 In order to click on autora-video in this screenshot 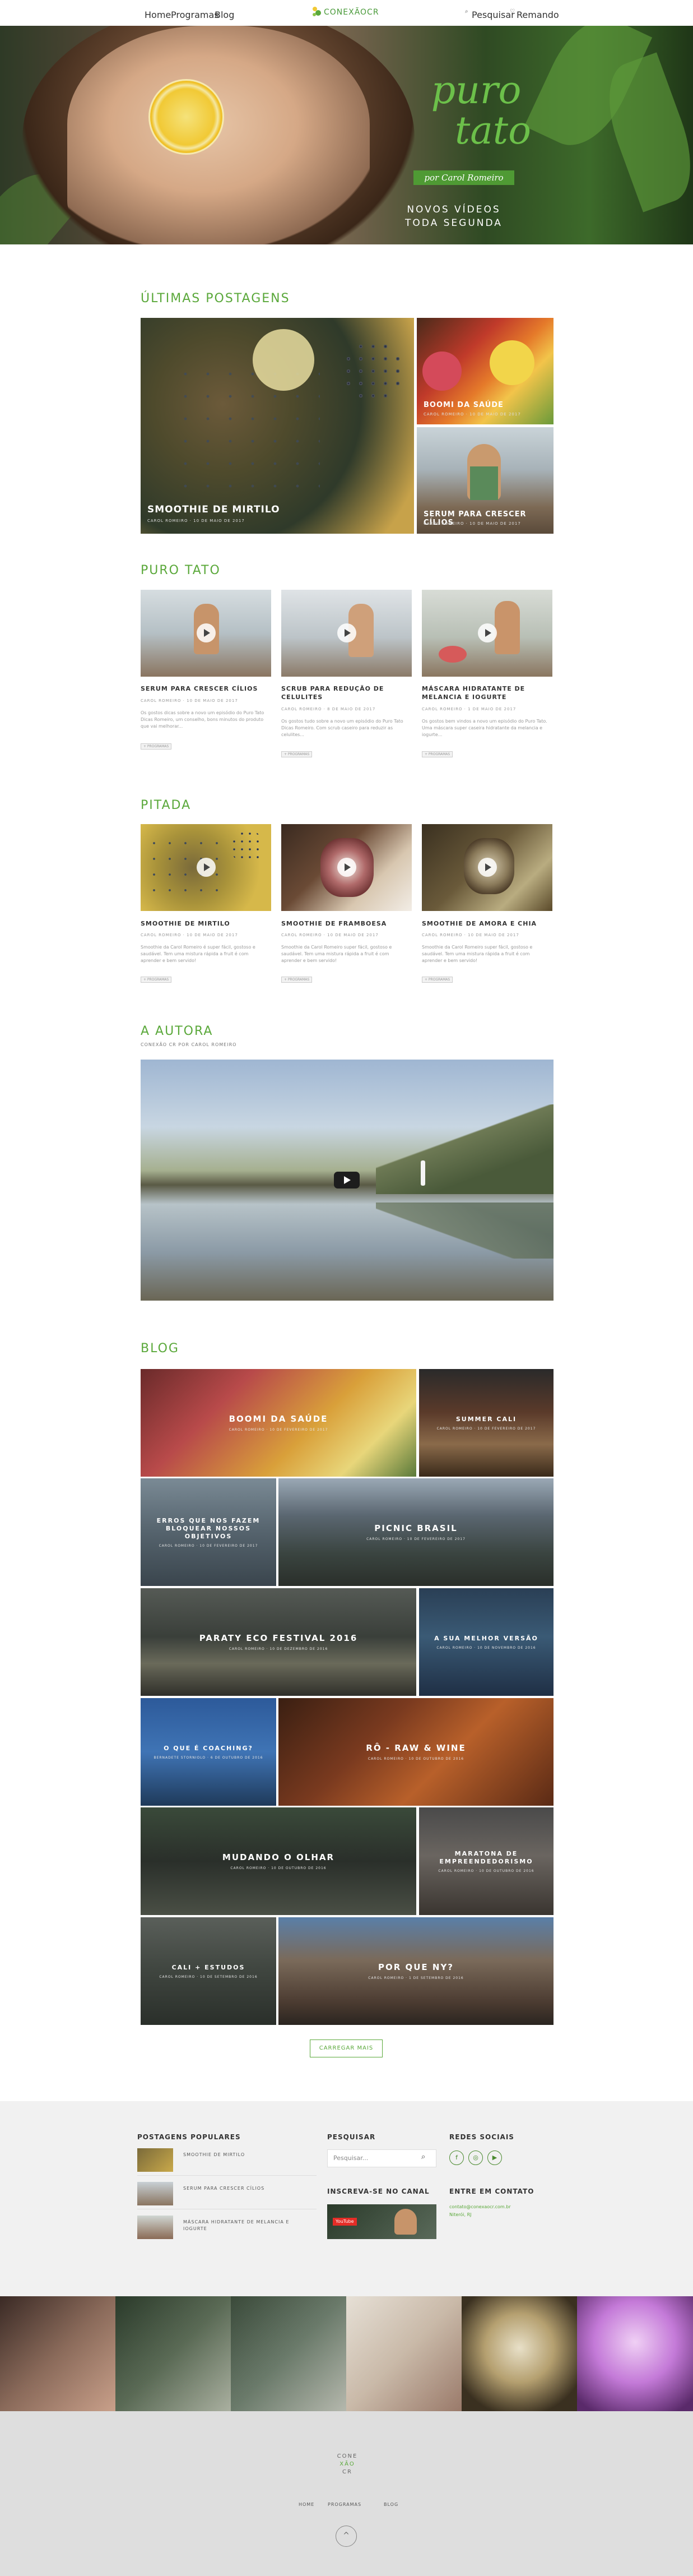, I will do `click(347, 1181)`.